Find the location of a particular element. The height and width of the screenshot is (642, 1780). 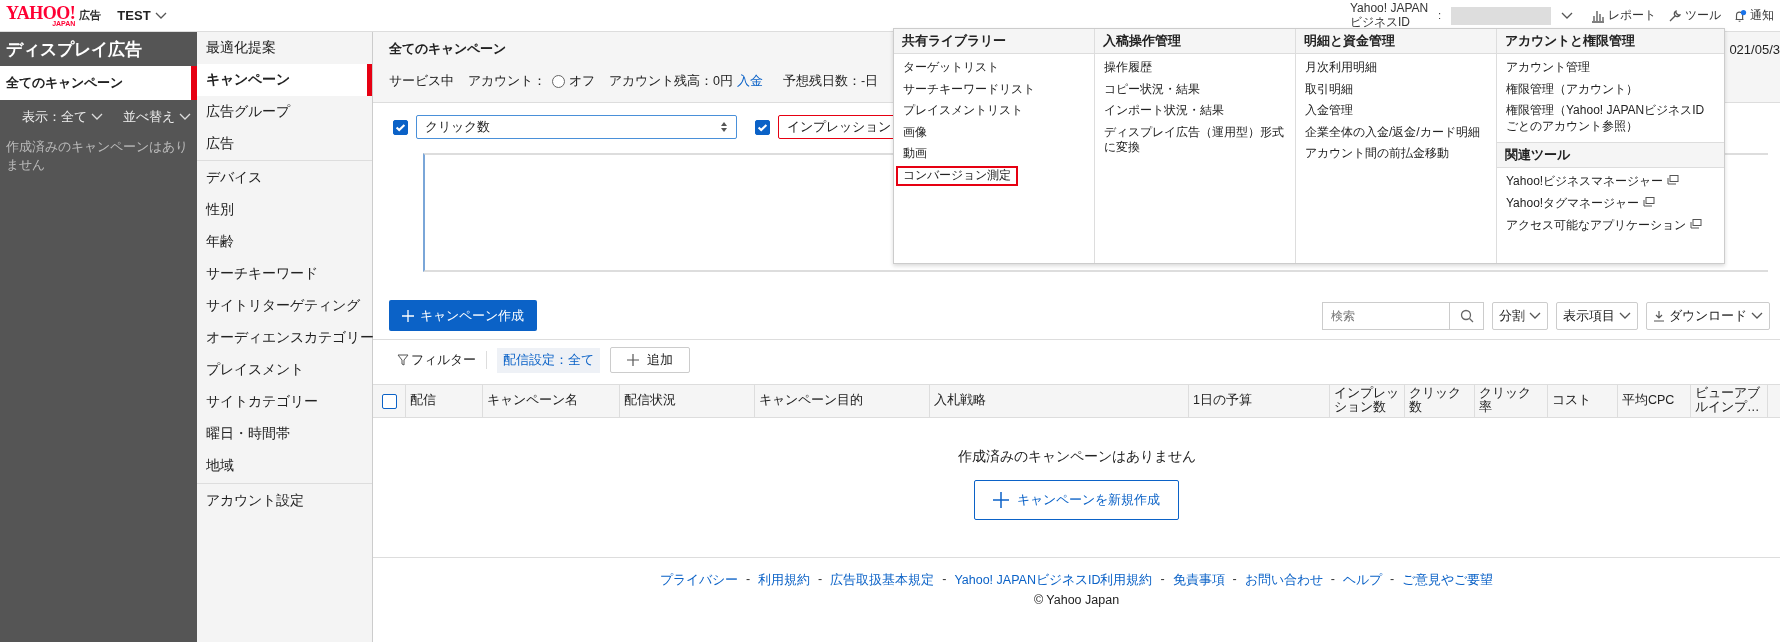

menu-section-title: 関連ツール is located at coordinates (1610, 155).